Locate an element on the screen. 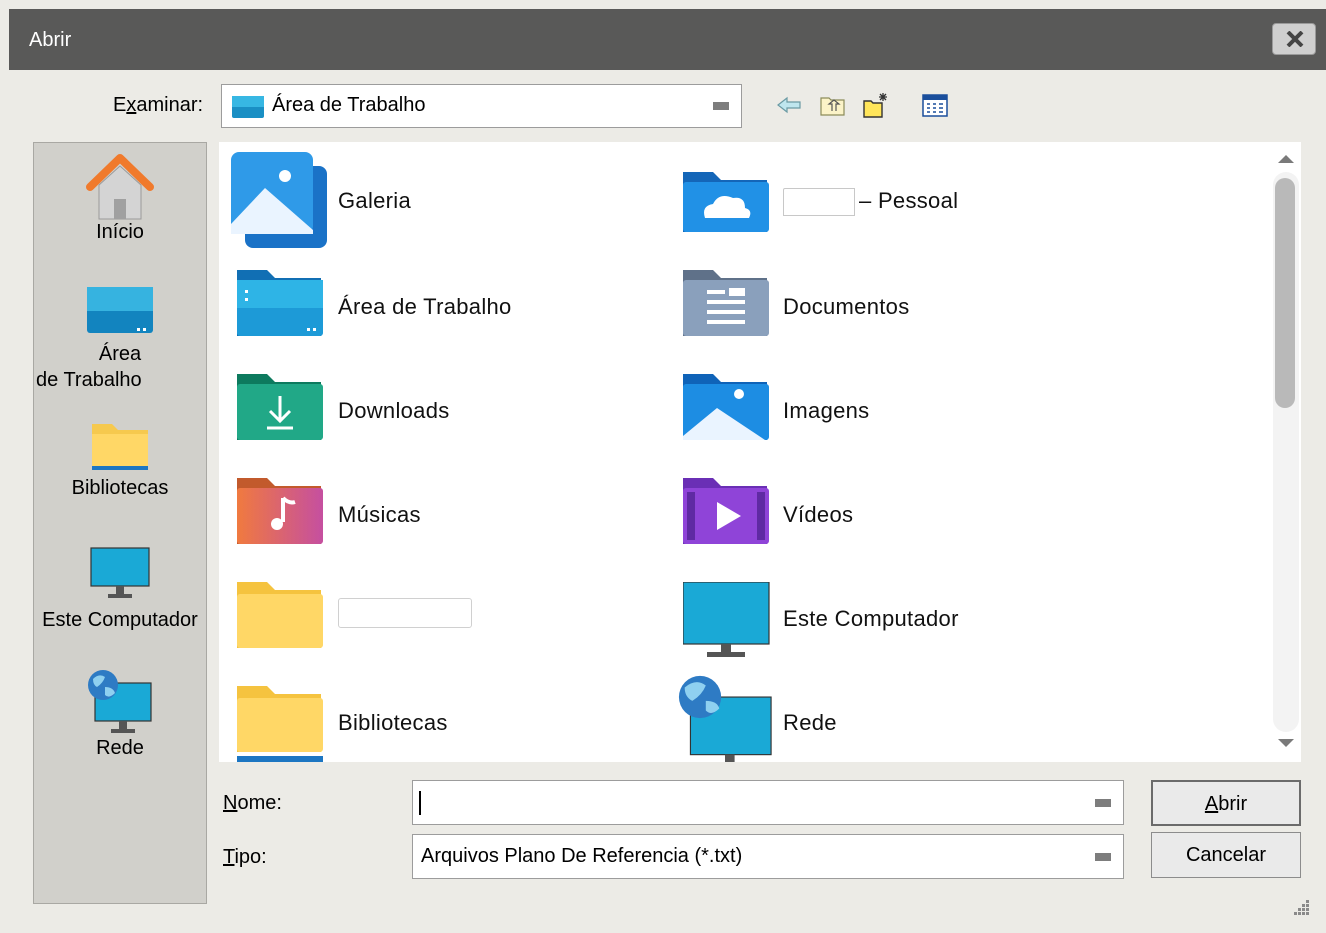 The height and width of the screenshot is (933, 1326). lookin-combo: Área de Trabalho is located at coordinates (481, 106).